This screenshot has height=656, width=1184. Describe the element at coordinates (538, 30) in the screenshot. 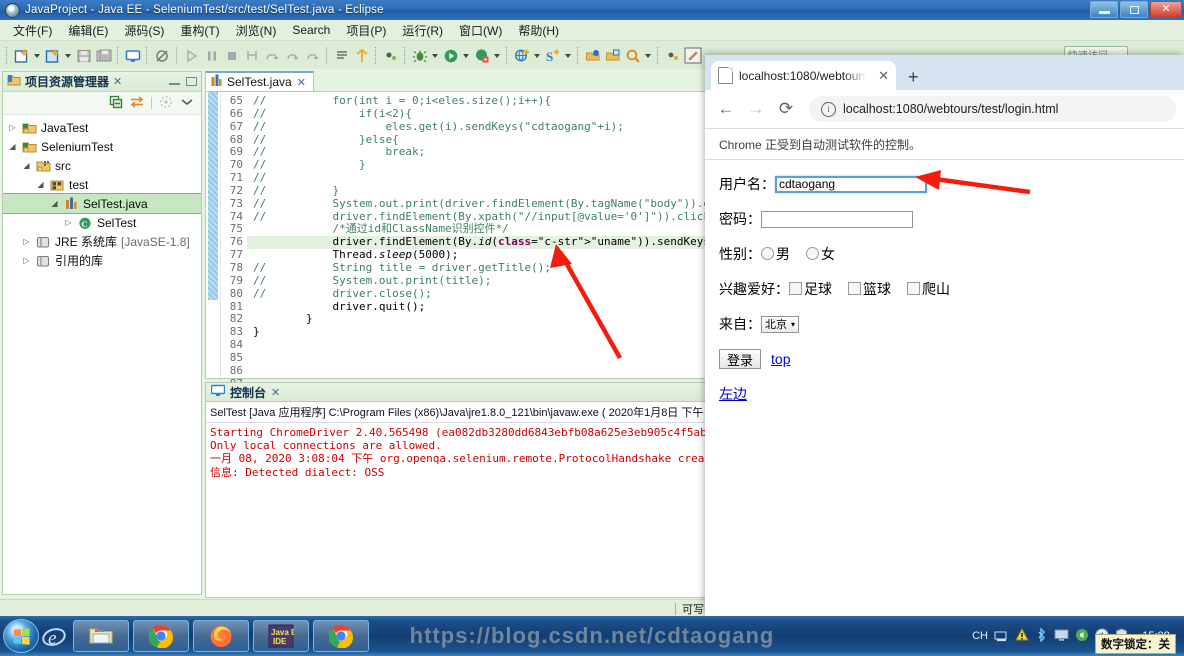

I see `menu-item-help: 帮助(H)` at that location.